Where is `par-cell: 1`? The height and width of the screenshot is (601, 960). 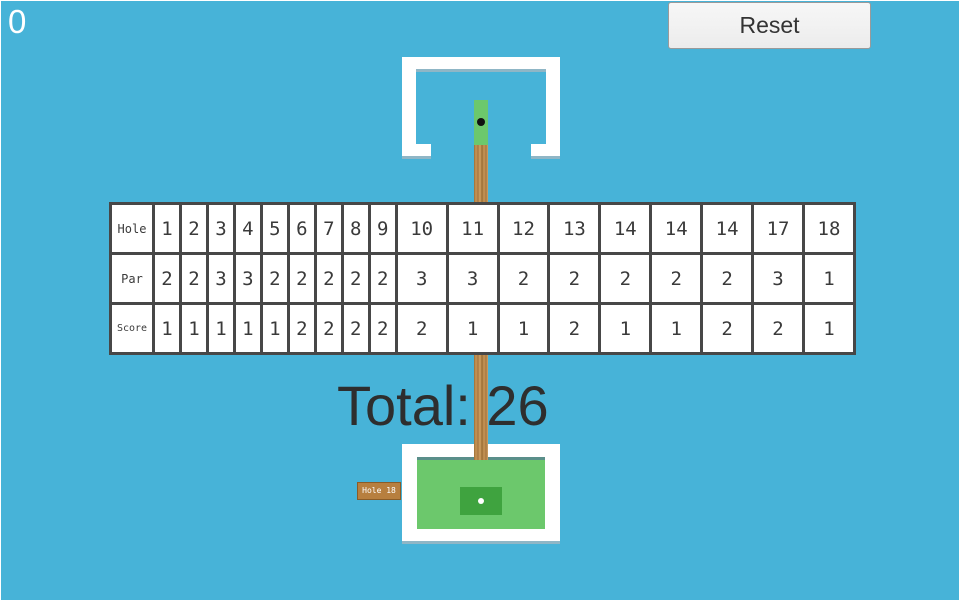
par-cell: 1 is located at coordinates (828, 278).